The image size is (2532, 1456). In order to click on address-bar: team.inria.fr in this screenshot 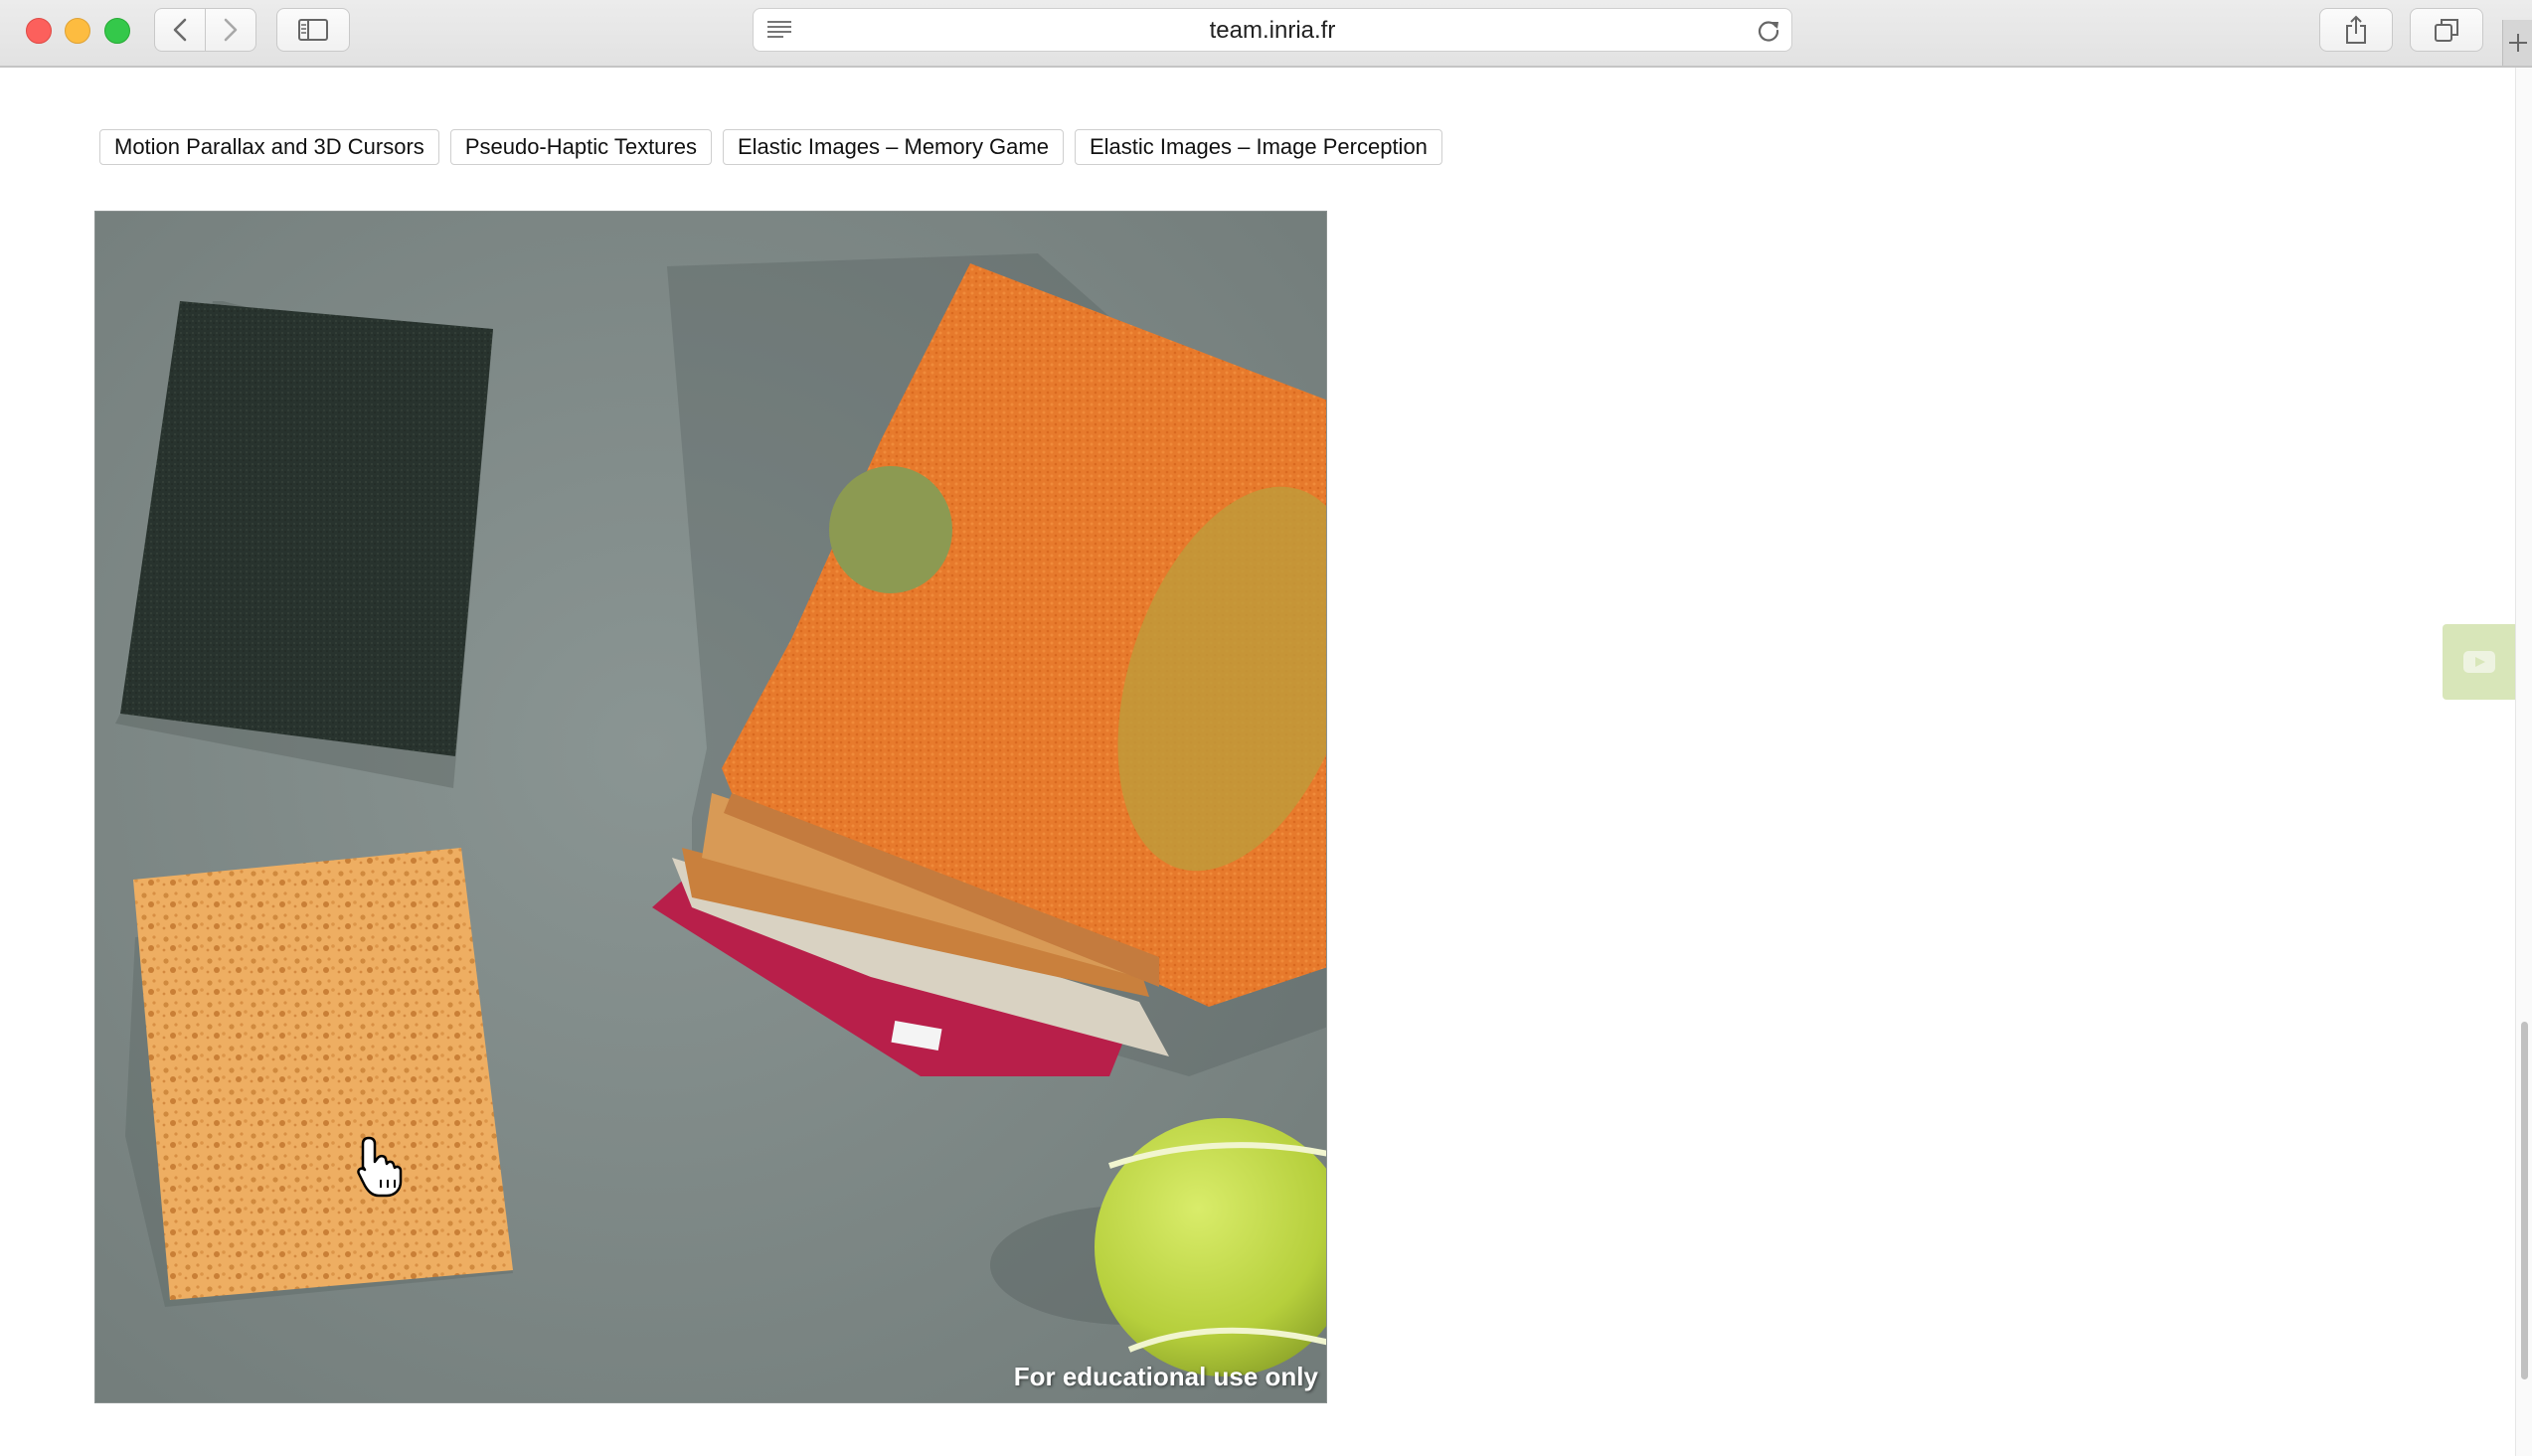, I will do `click(1272, 30)`.